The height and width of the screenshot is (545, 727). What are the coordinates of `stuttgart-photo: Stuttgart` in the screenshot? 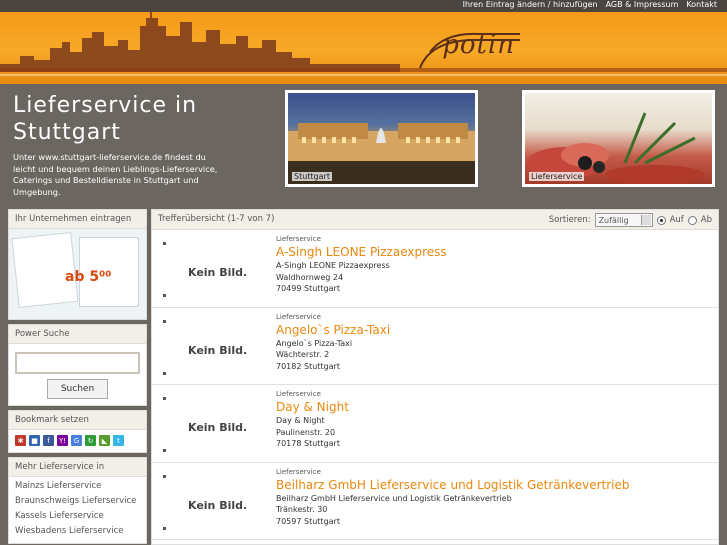 It's located at (381, 138).